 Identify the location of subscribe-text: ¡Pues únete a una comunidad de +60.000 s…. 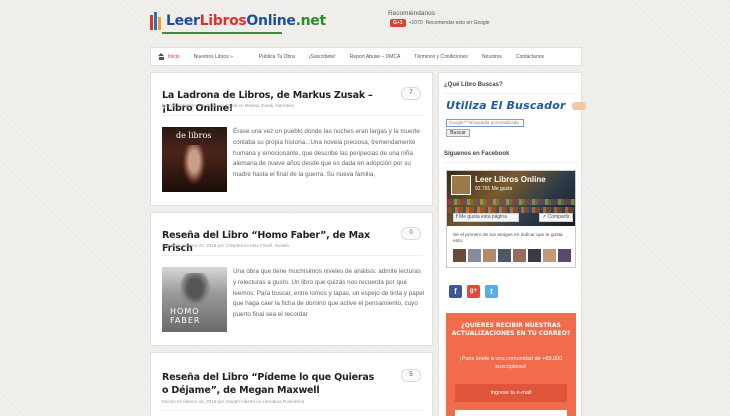
(511, 363).